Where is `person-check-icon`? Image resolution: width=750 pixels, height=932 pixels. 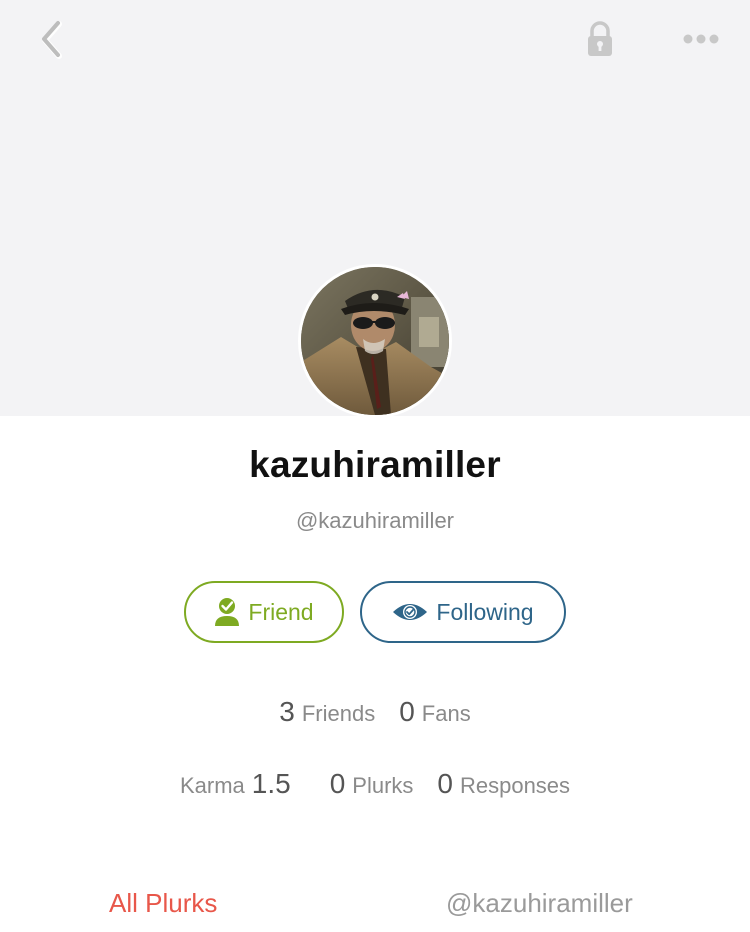
person-check-icon is located at coordinates (227, 612).